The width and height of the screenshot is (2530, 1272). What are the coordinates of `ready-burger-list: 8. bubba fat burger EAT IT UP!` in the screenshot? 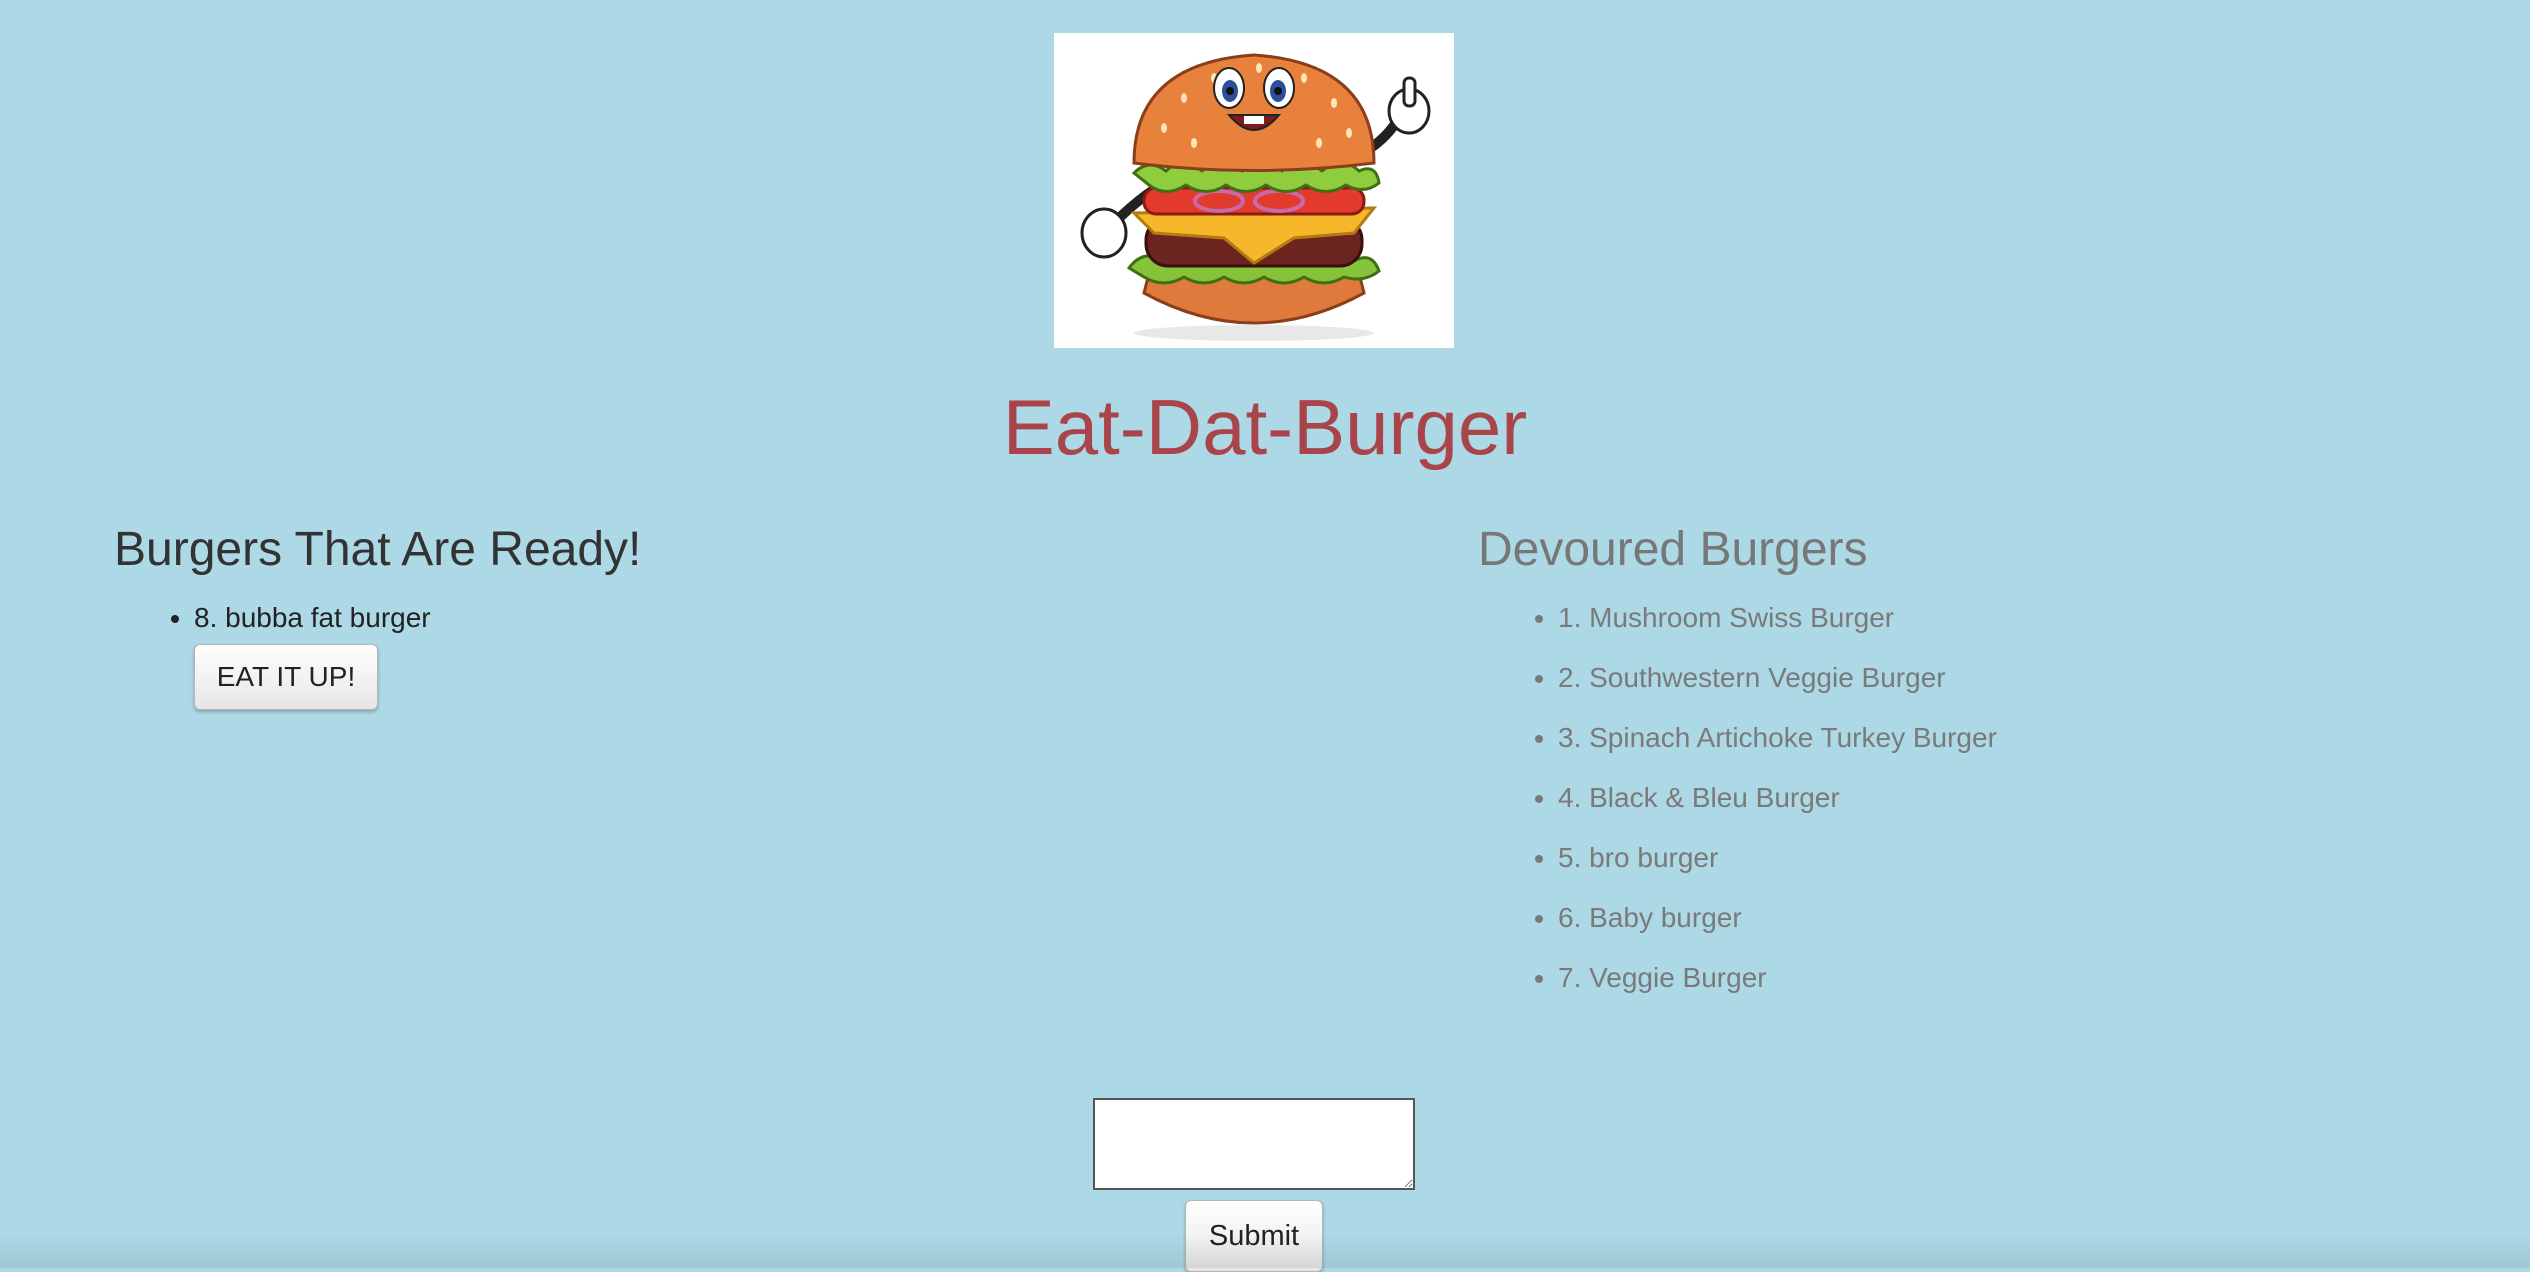 It's located at (272, 654).